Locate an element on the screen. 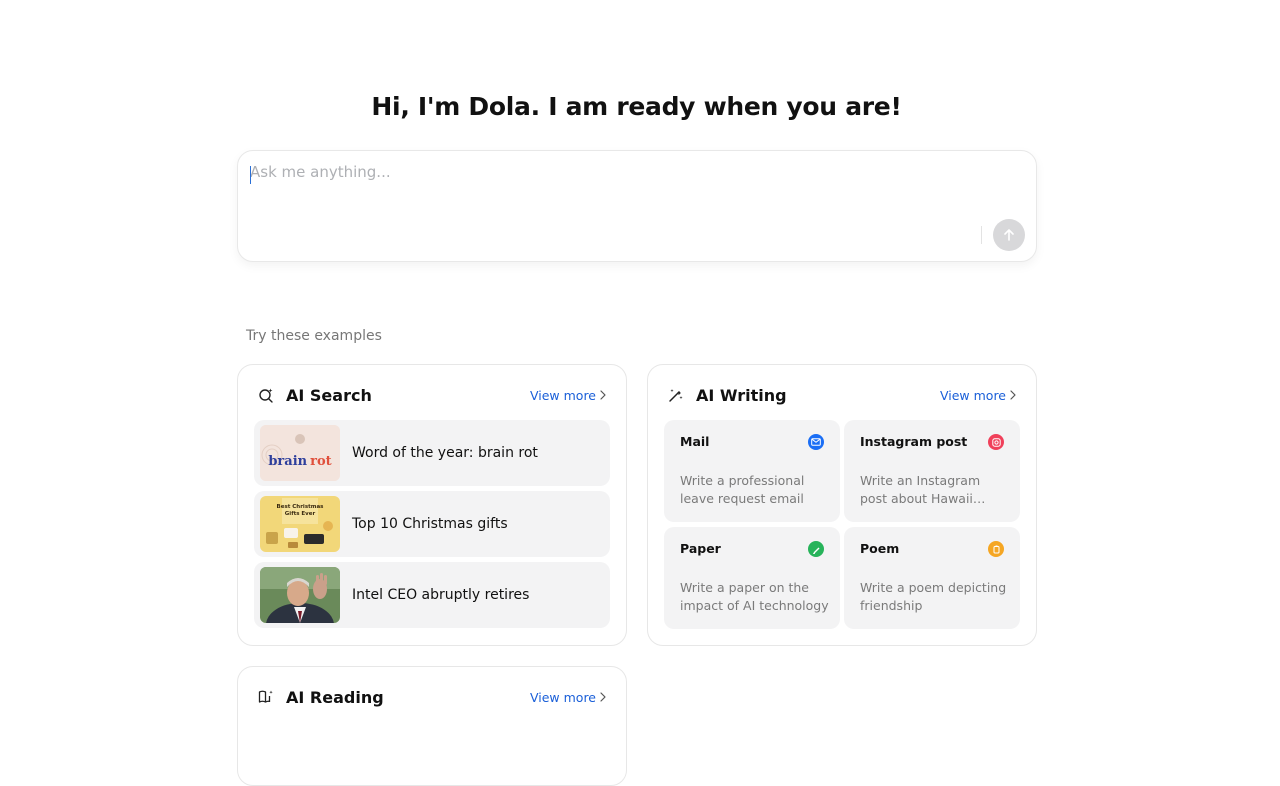 The width and height of the screenshot is (1280, 786). ai-search-title: AI Search is located at coordinates (329, 395).